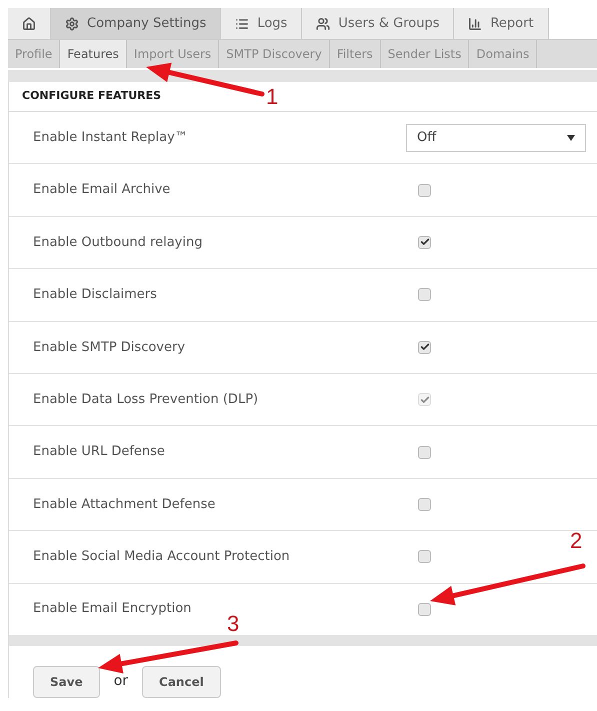  Describe the element at coordinates (93, 54) in the screenshot. I see `sub-tab: Features` at that location.